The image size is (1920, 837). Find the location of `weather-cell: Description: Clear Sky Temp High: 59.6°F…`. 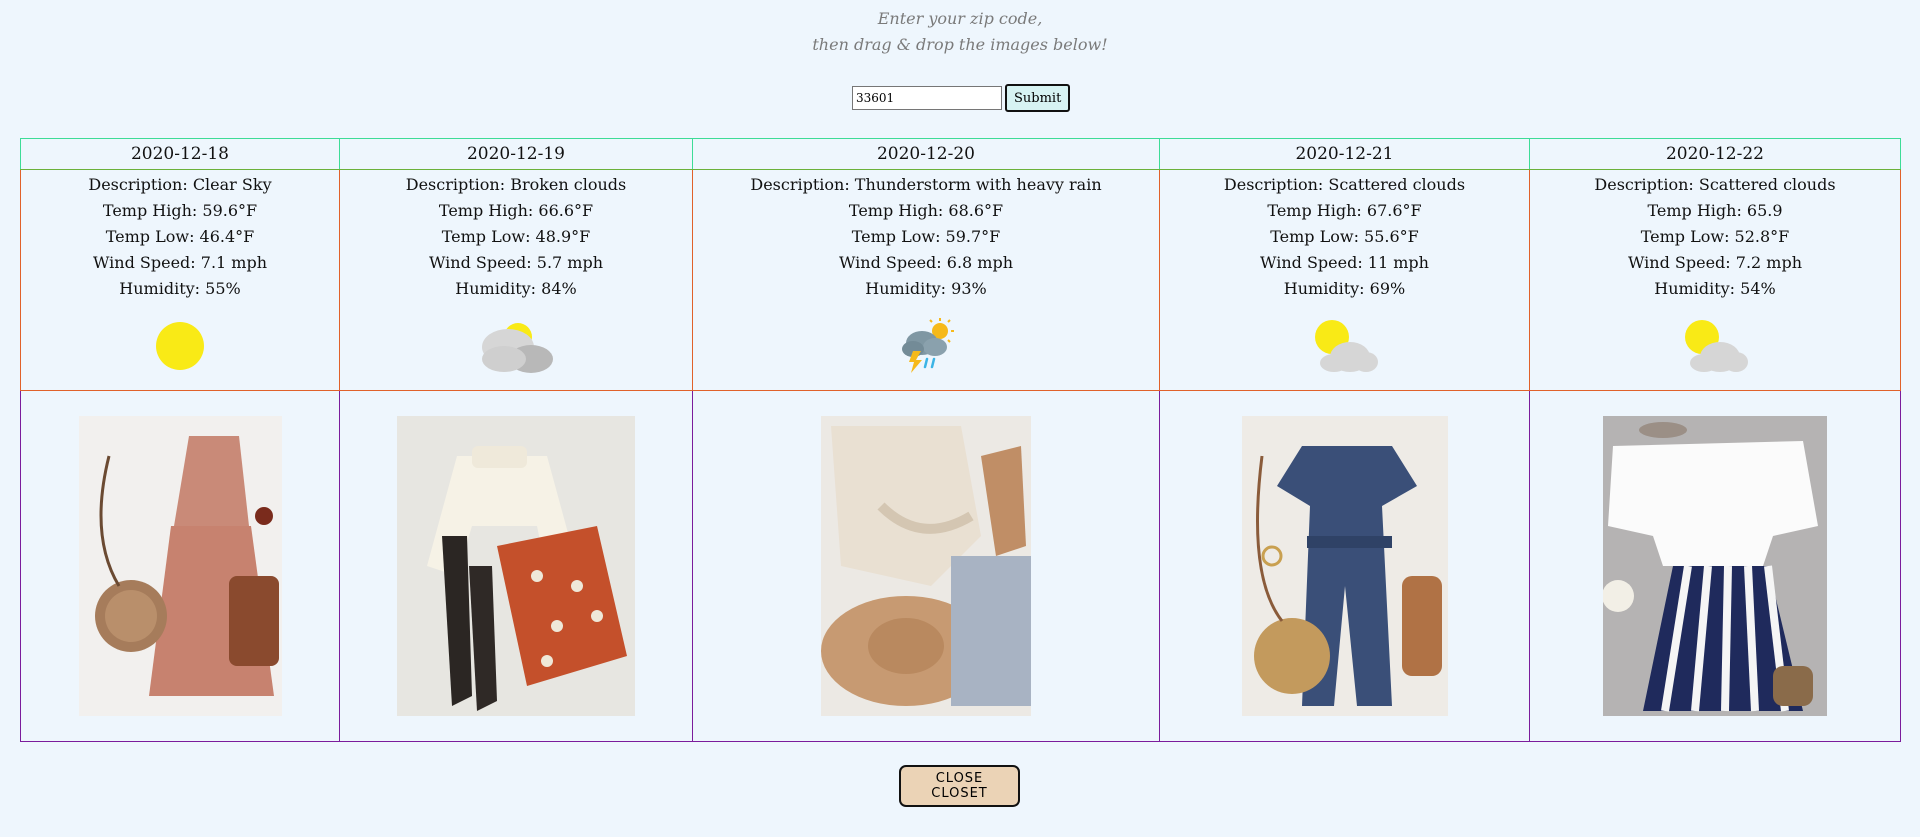

weather-cell: Description: Clear Sky Temp High: 59.6°F… is located at coordinates (180, 280).